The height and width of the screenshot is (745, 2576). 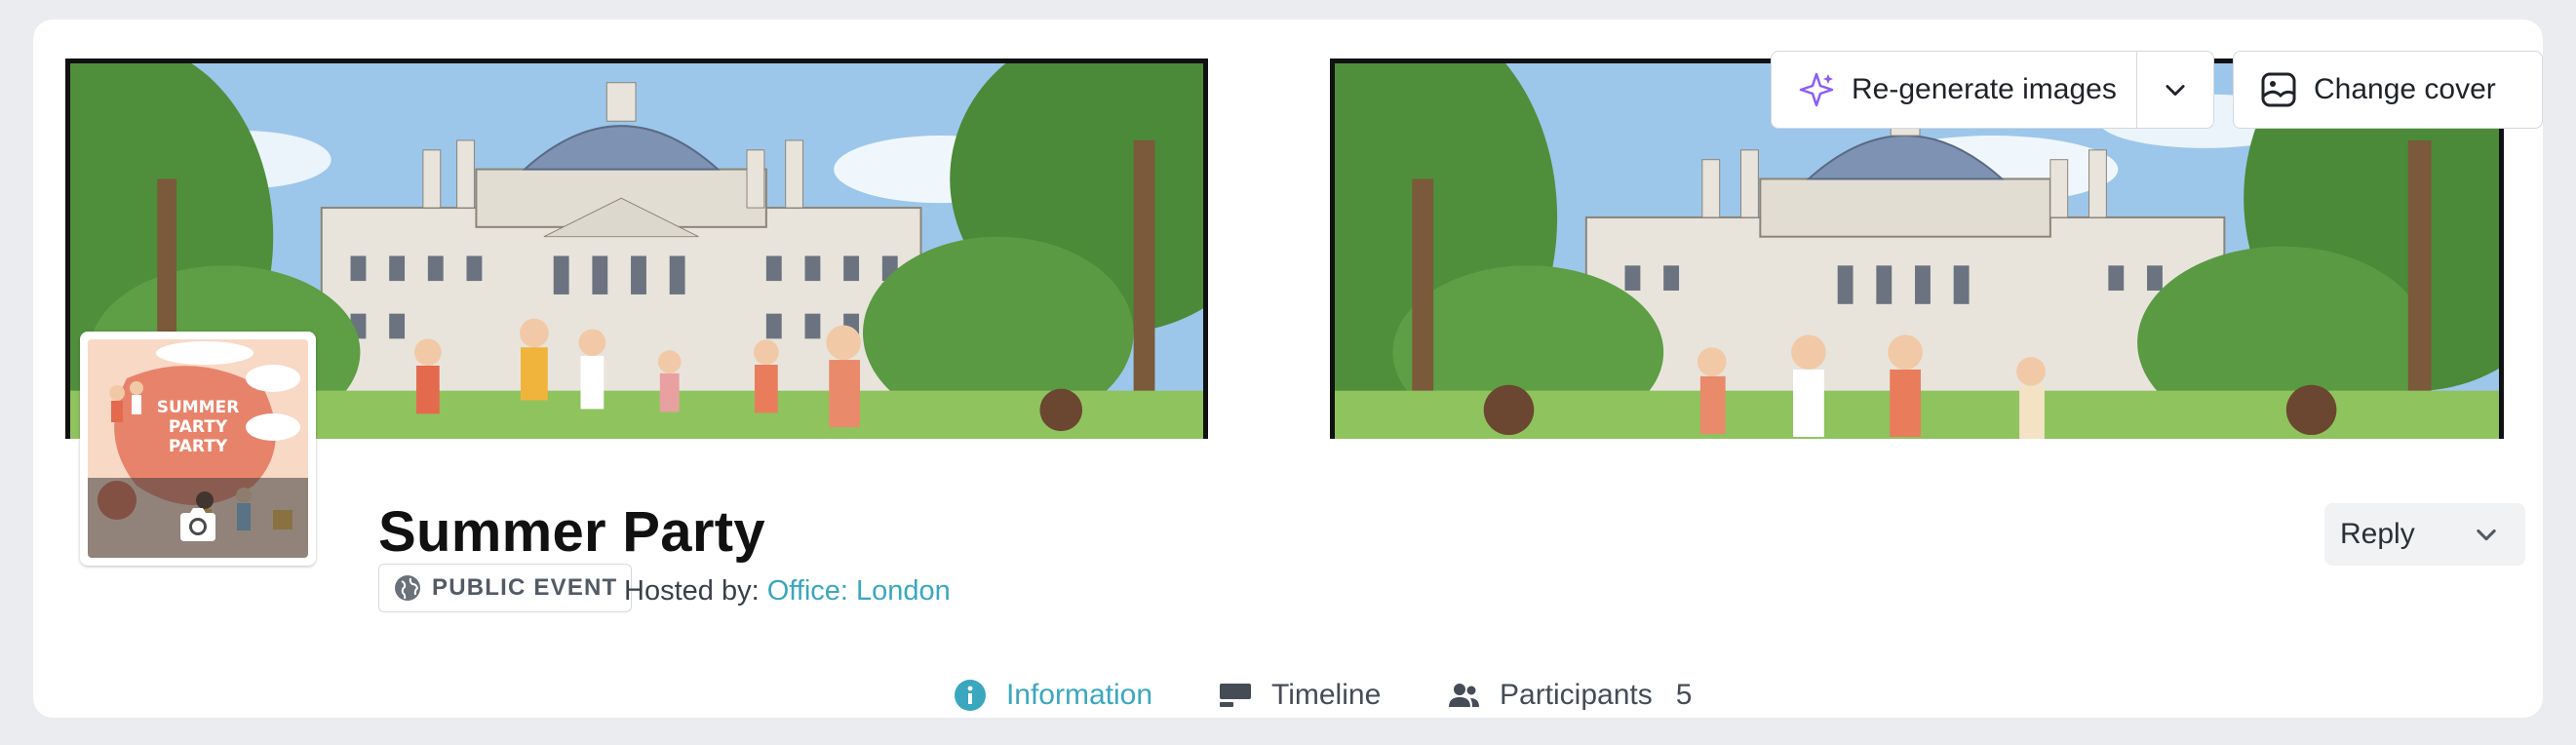 I want to click on tab-participants: Participants 5, so click(x=1569, y=685).